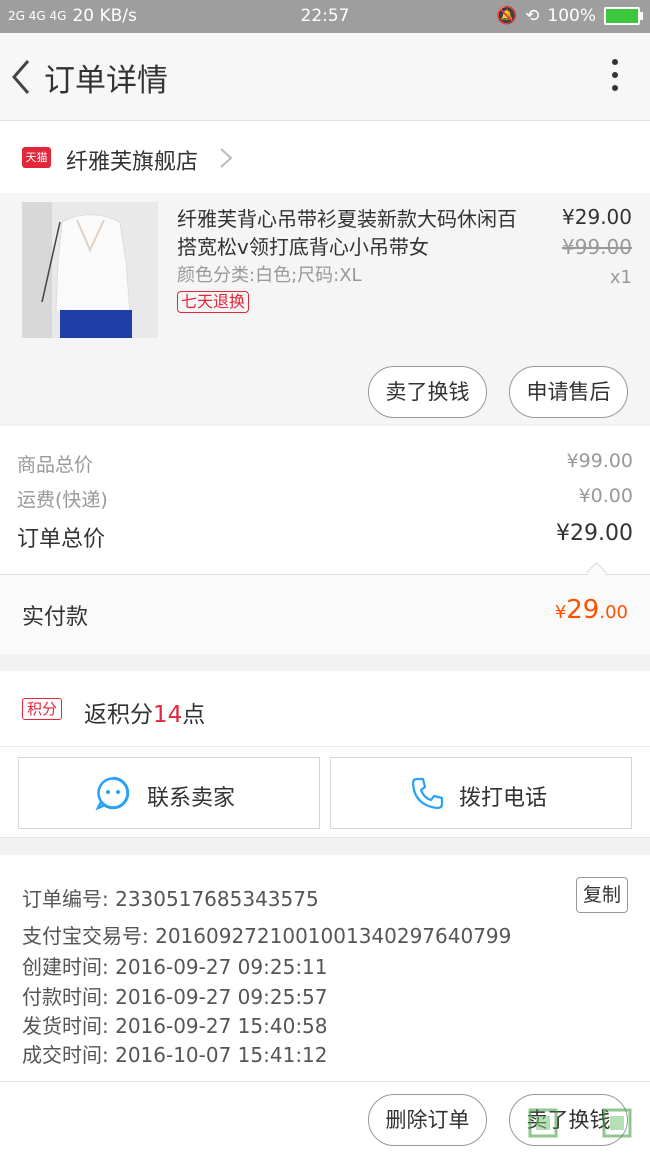 The height and width of the screenshot is (1155, 650). I want to click on product-thumbnail, so click(90, 270).